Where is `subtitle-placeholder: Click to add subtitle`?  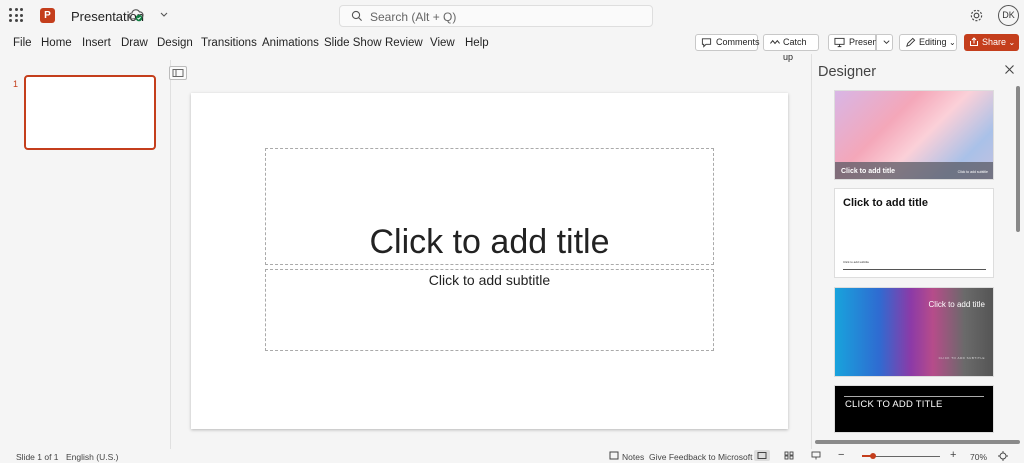
subtitle-placeholder: Click to add subtitle is located at coordinates (489, 310).